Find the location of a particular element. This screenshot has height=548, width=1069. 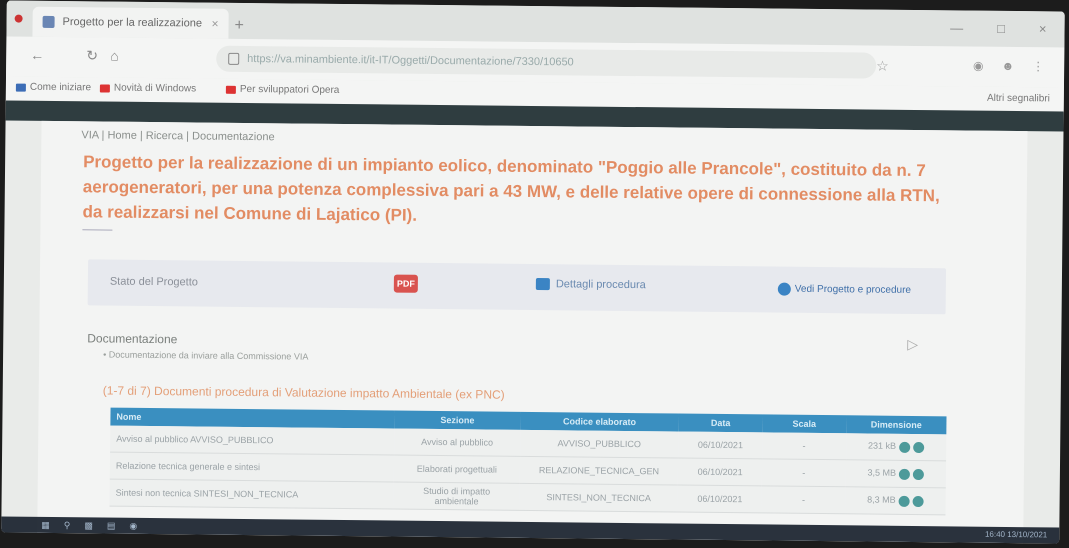

view-project-link: Vedi Progetto e procedure is located at coordinates (844, 289).